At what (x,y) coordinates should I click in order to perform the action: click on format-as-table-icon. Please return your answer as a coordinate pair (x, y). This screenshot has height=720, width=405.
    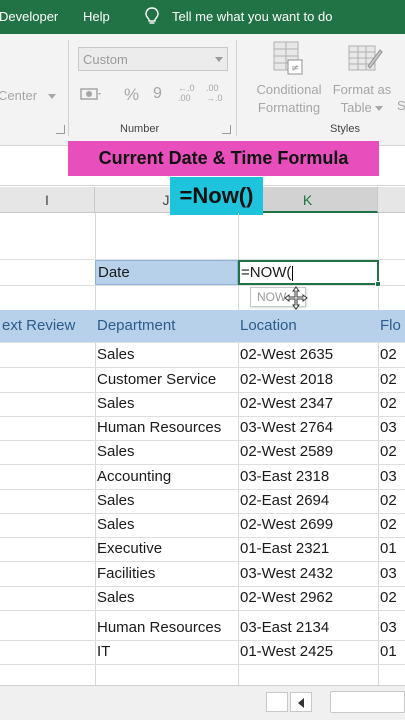
    Looking at the image, I should click on (365, 59).